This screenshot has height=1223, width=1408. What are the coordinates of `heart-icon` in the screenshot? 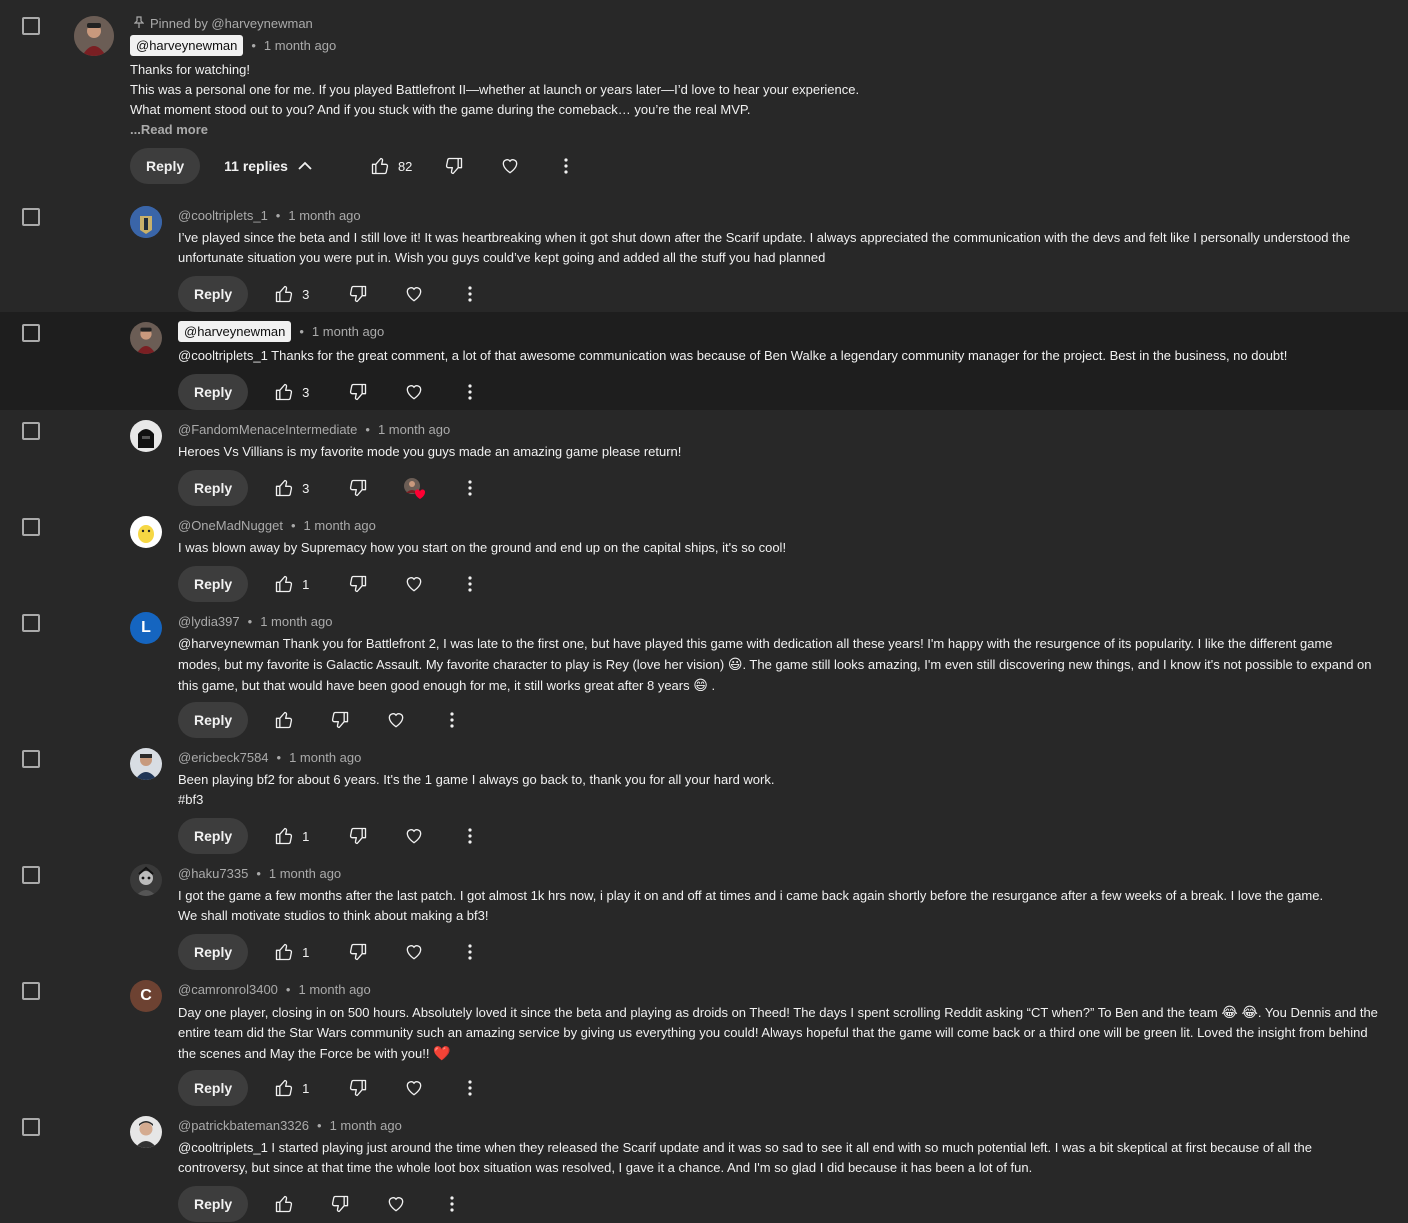 It's located at (414, 1088).